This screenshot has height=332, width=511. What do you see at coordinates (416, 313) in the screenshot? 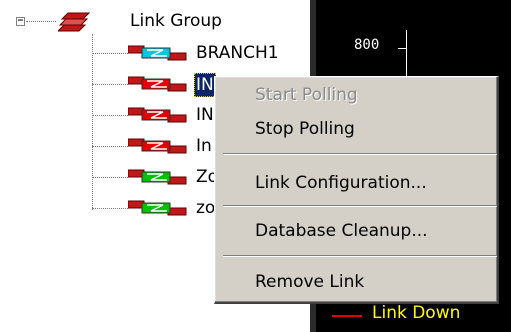
I see `legend-label: Link Down` at bounding box center [416, 313].